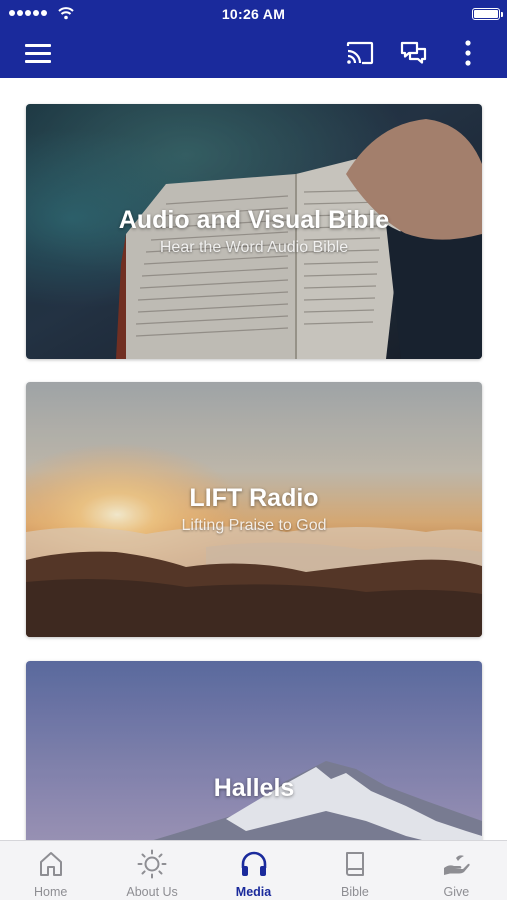  I want to click on more-vert-icon, so click(468, 53).